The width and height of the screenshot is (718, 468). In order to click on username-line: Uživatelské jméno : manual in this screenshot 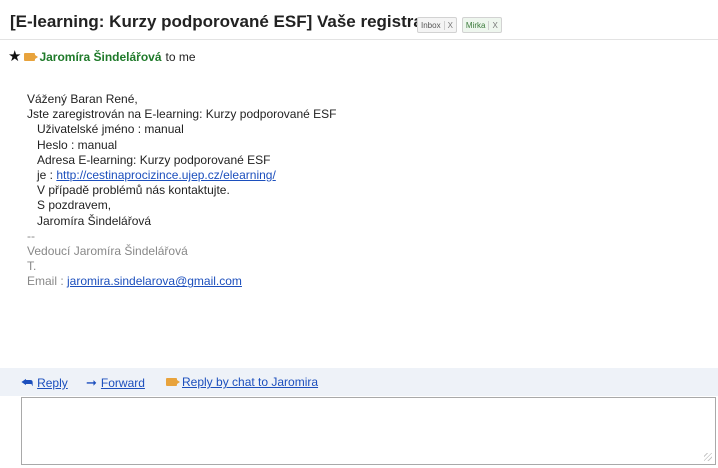, I will do `click(110, 129)`.